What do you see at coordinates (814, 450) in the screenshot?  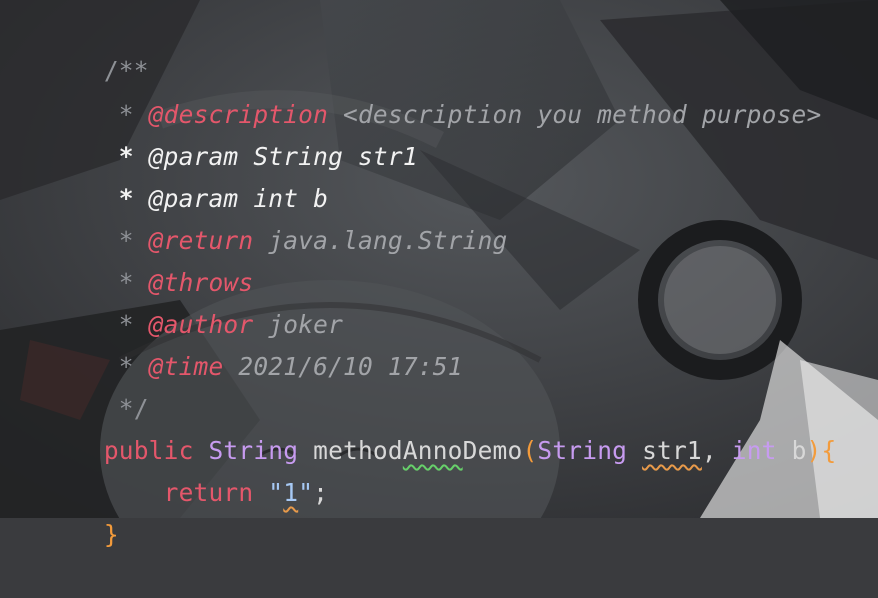 I see `paren-close: )` at bounding box center [814, 450].